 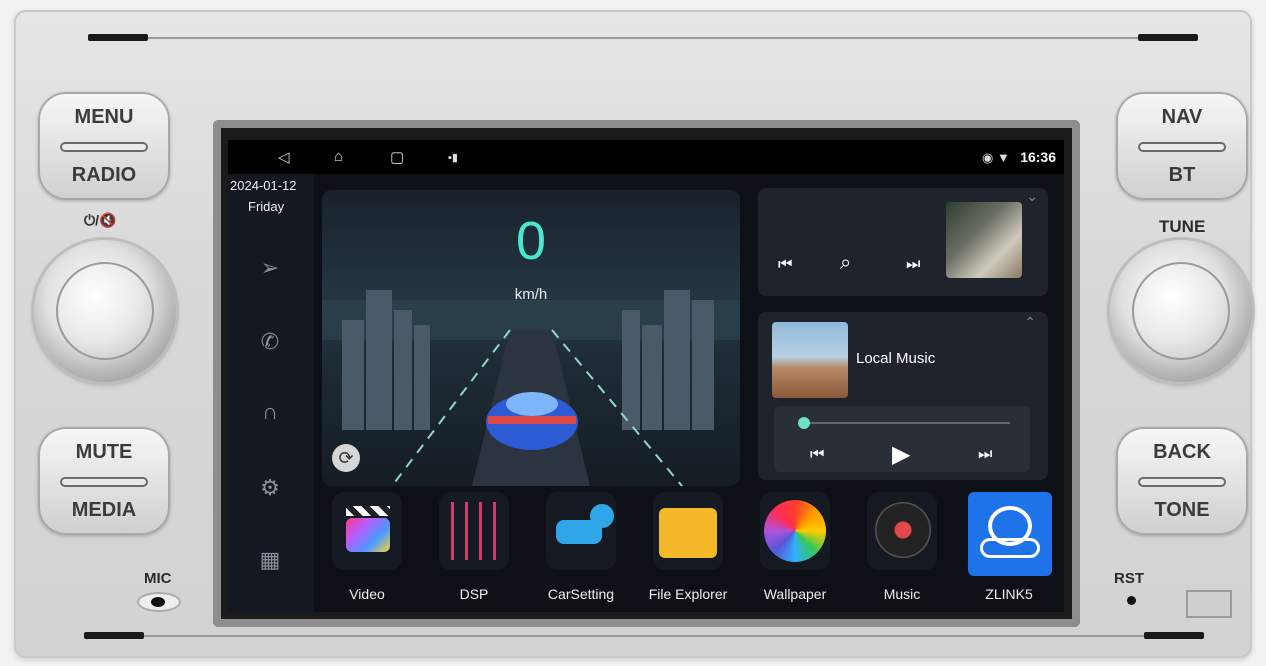 I want to click on mic-hole, so click(x=159, y=602).